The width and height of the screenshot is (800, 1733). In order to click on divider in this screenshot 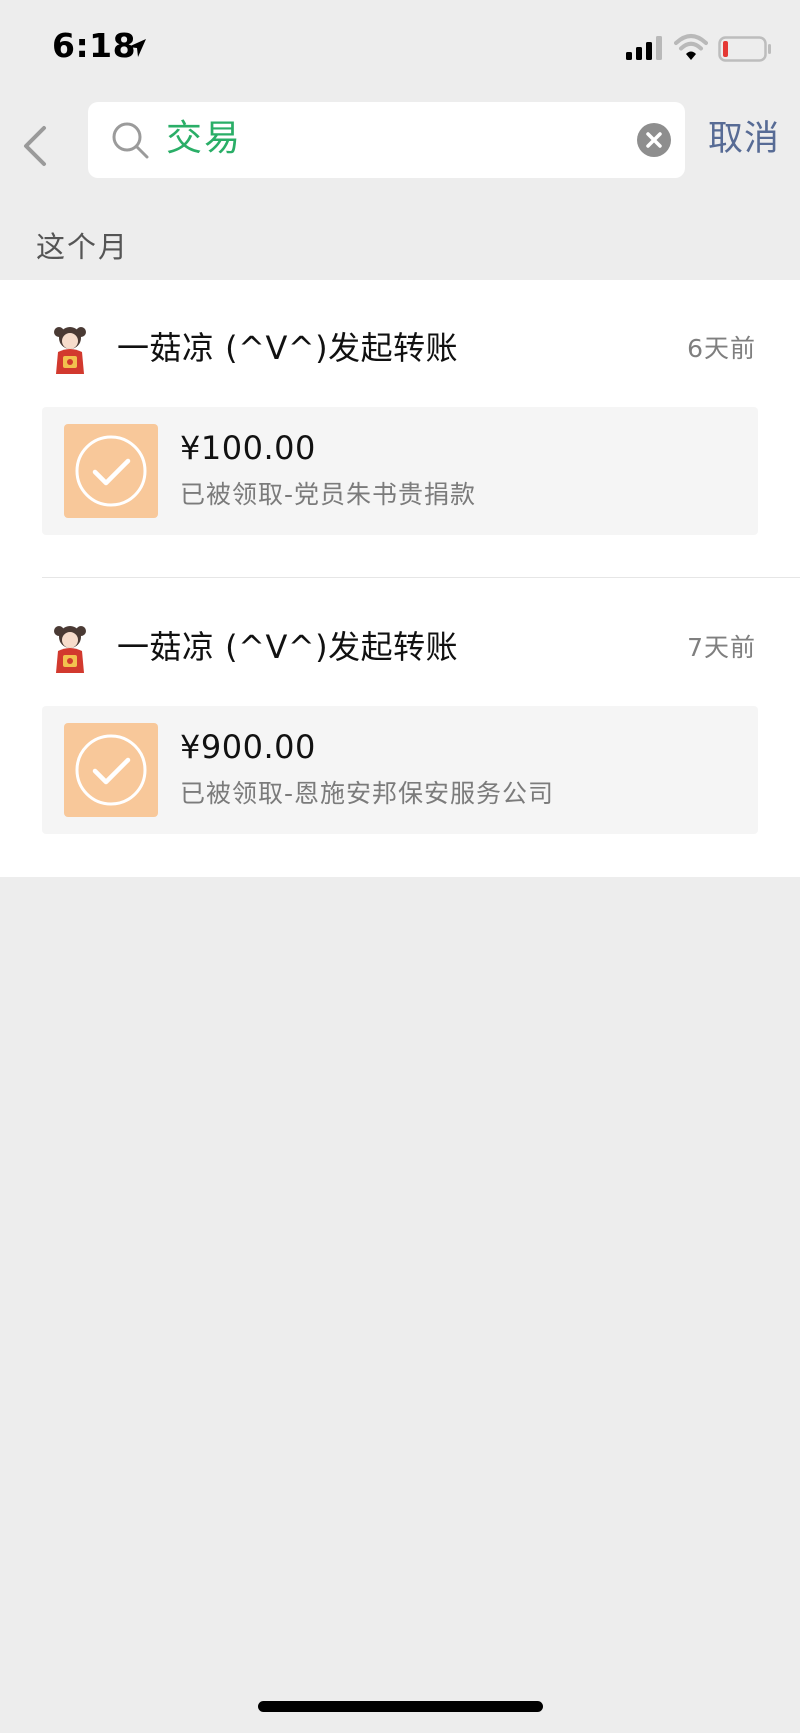, I will do `click(421, 577)`.